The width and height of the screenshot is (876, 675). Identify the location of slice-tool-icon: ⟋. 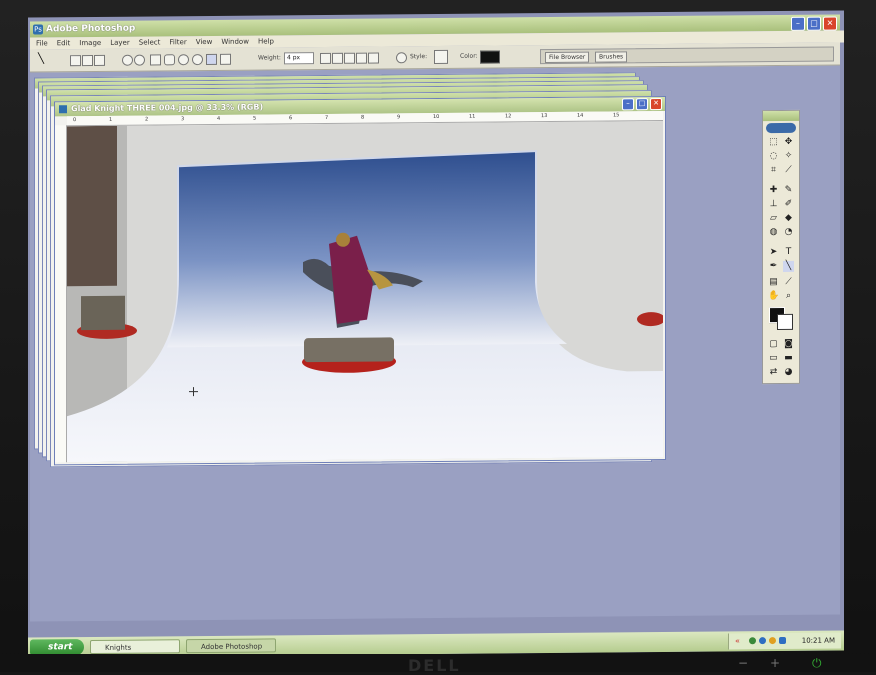
(788, 170).